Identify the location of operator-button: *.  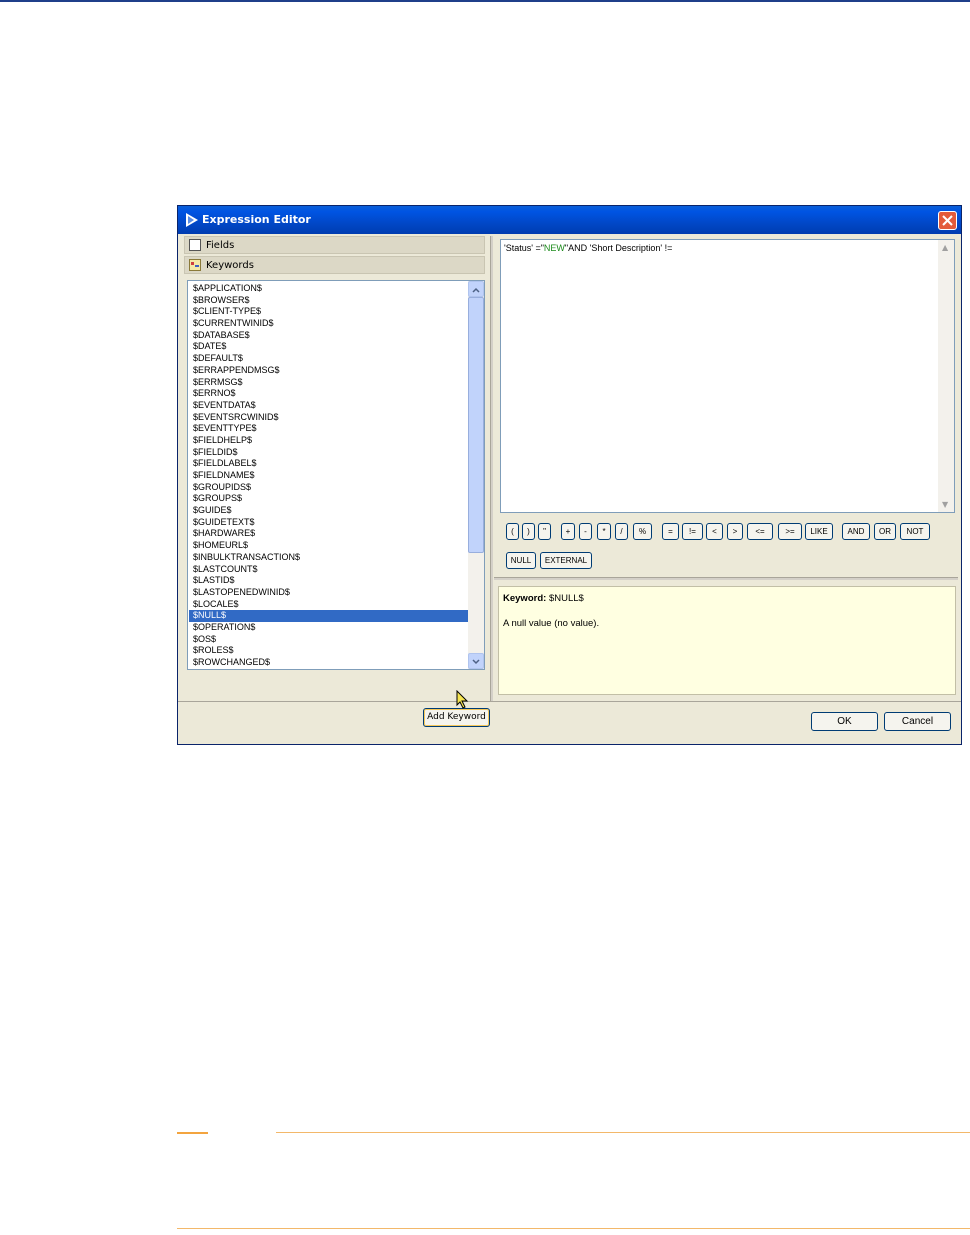
(604, 531).